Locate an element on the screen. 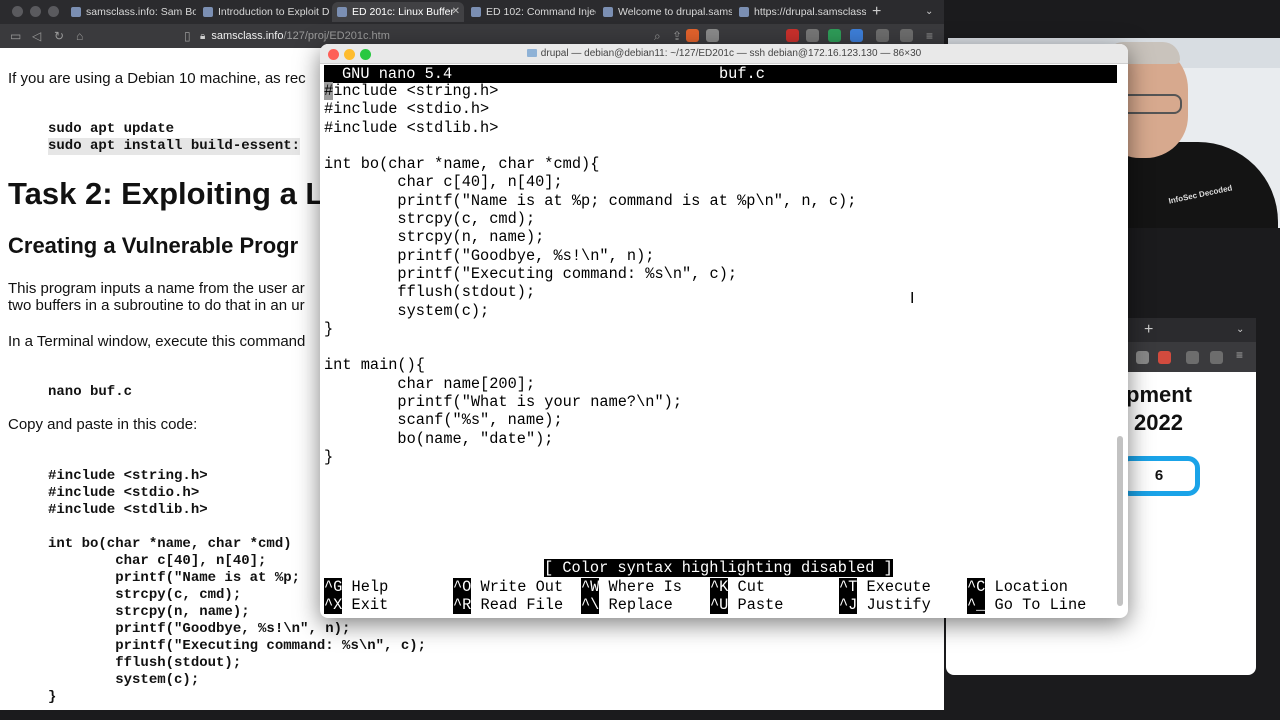  editor-line: } is located at coordinates (329, 328).